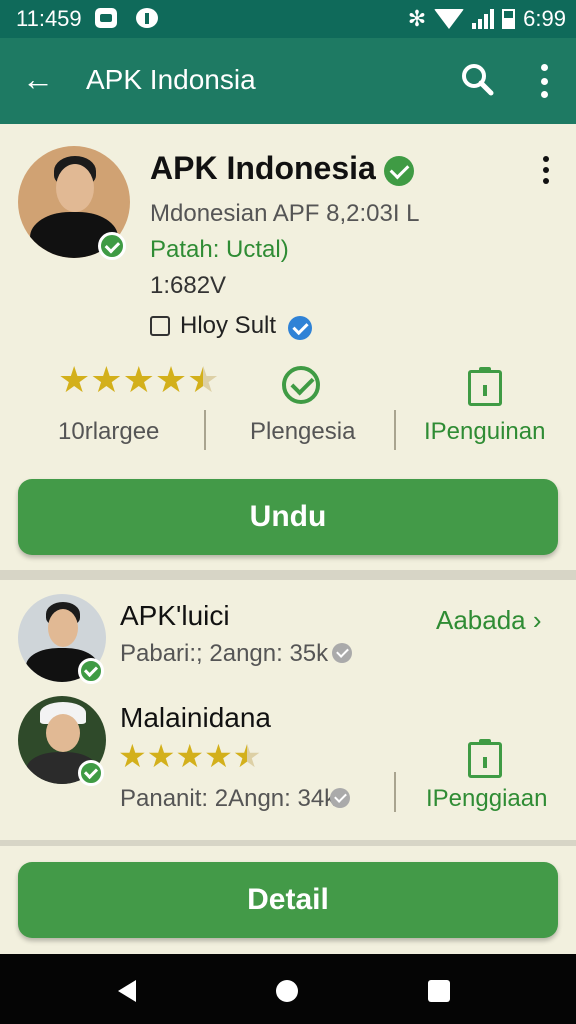 This screenshot has height=1024, width=576. Describe the element at coordinates (477, 79) in the screenshot. I see `search-icon` at that location.